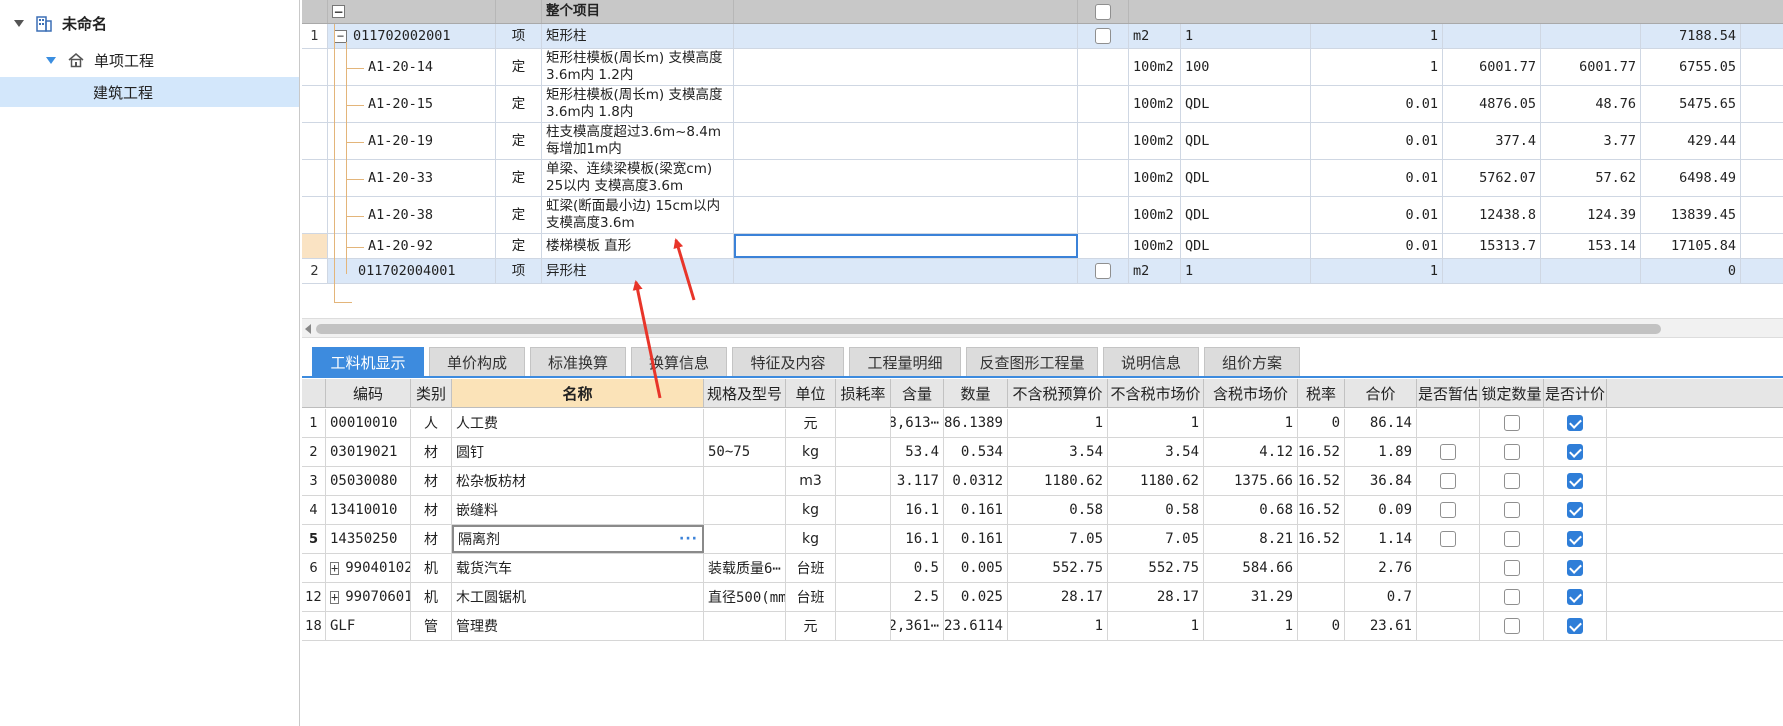 The width and height of the screenshot is (1783, 726). I want to click on bill-total: 0, so click(1691, 271).